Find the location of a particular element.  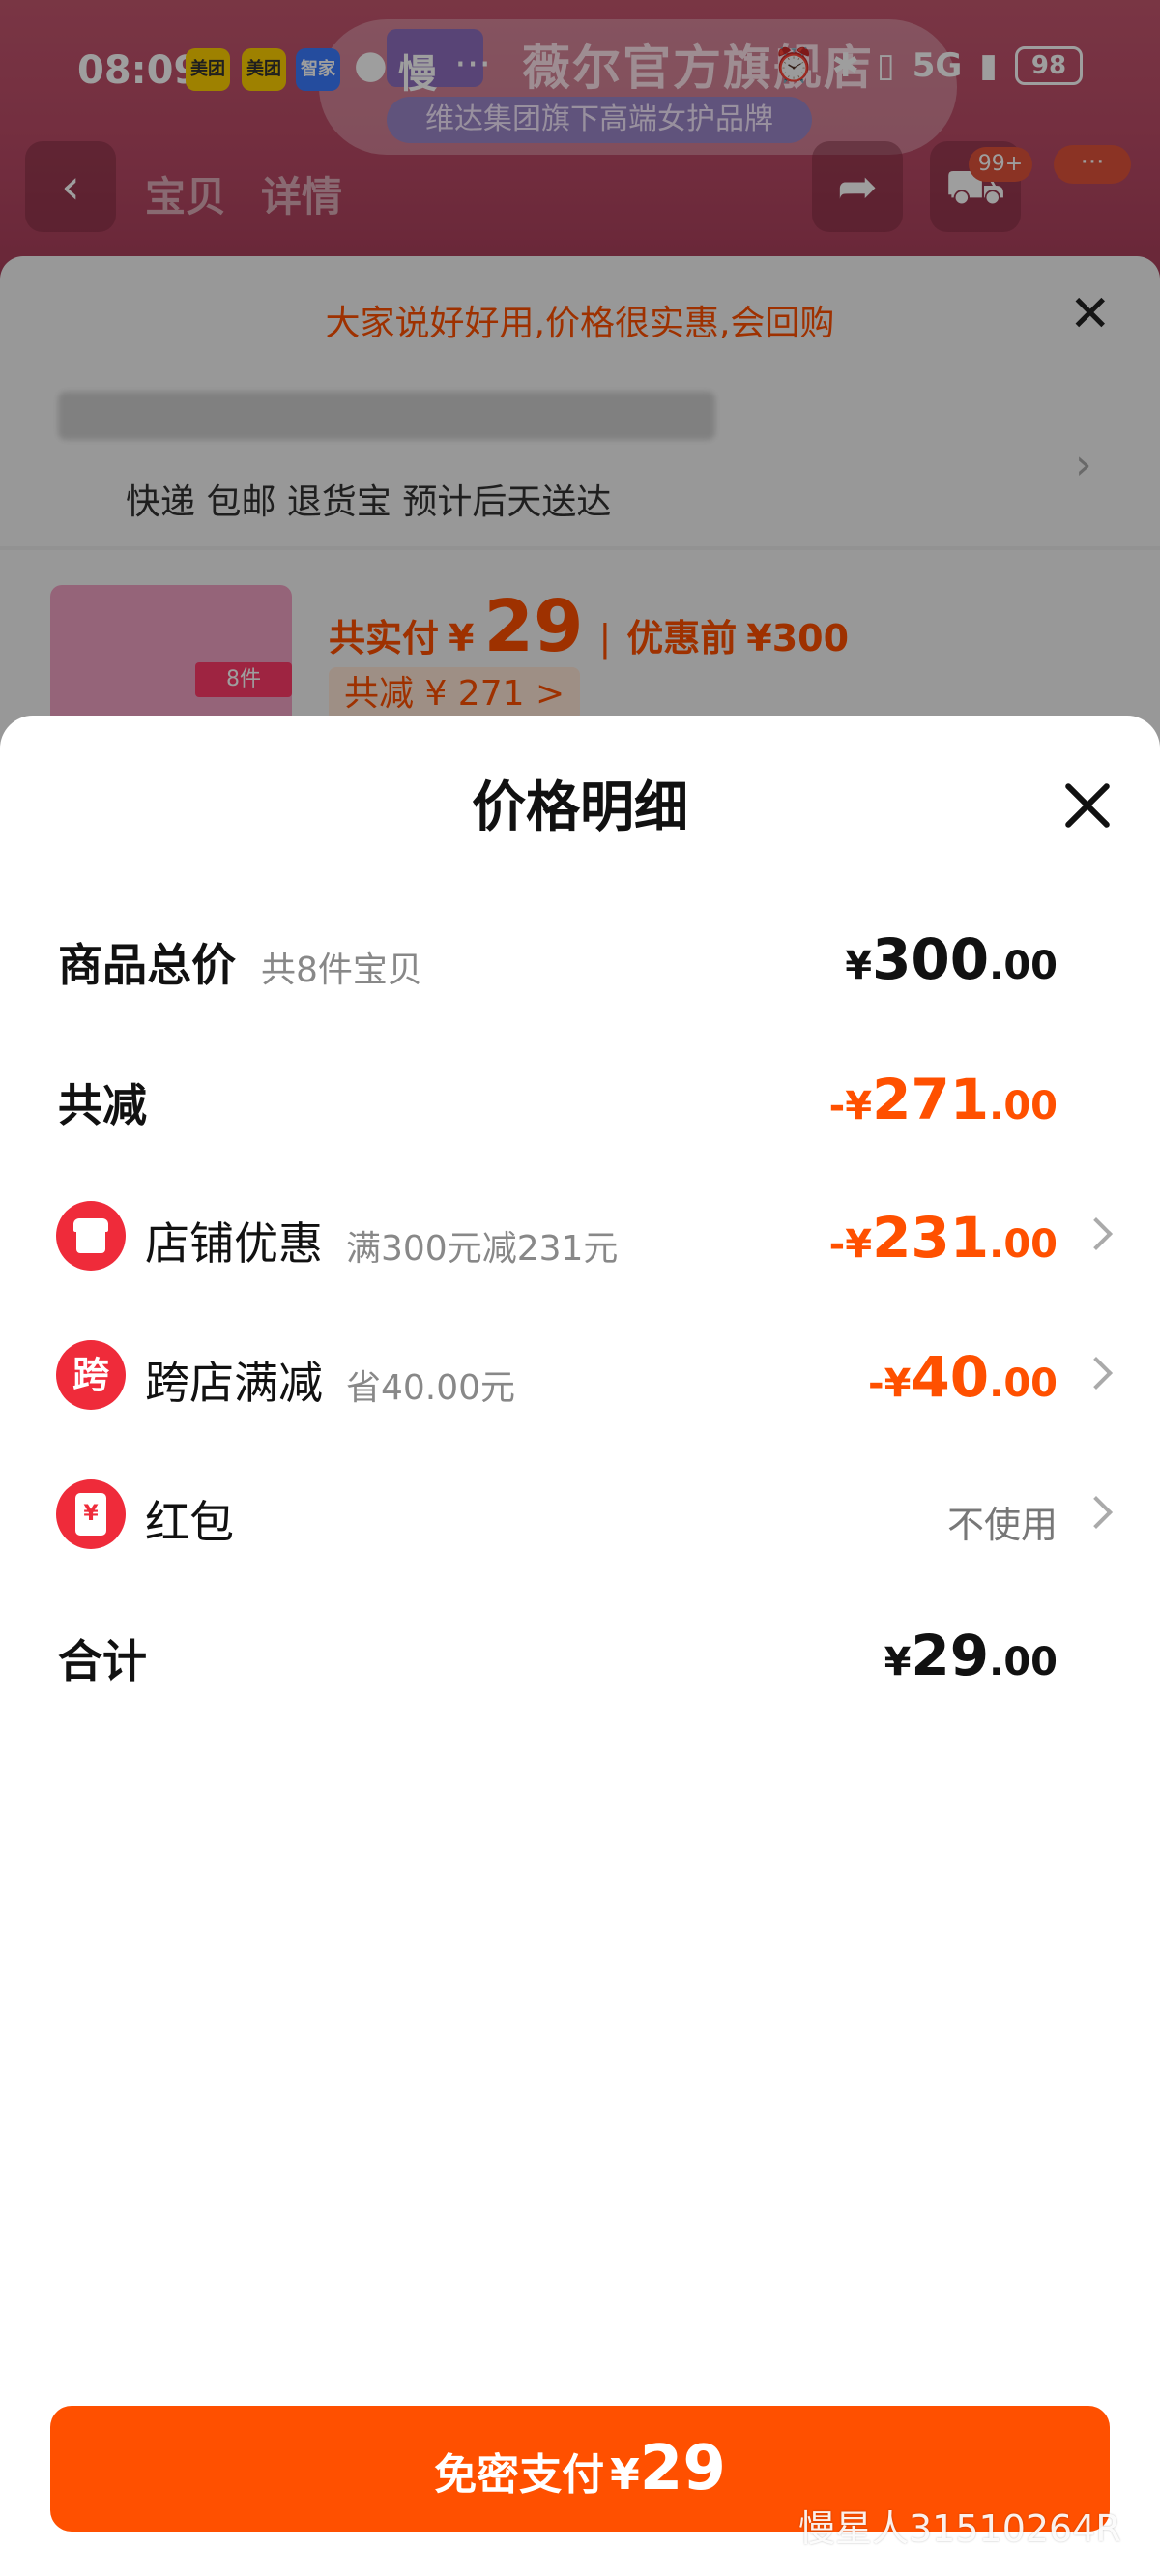

watermark: 慢星人31510264R is located at coordinates (959, 2528).